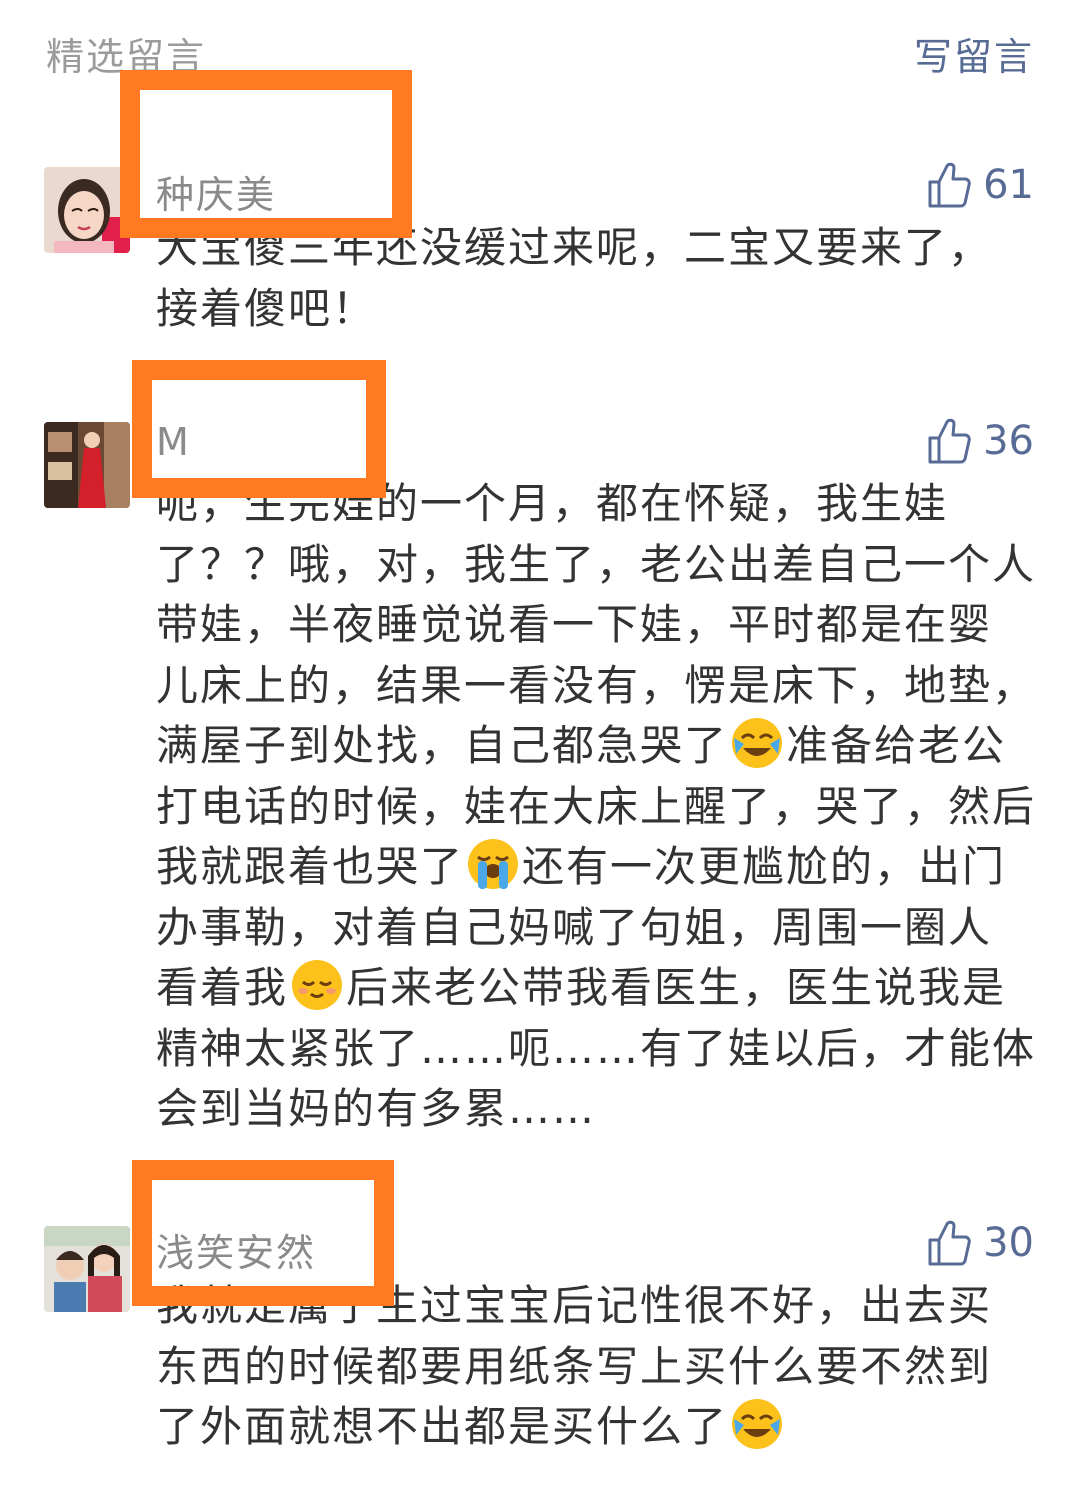  I want to click on like-button: 36, so click(980, 441).